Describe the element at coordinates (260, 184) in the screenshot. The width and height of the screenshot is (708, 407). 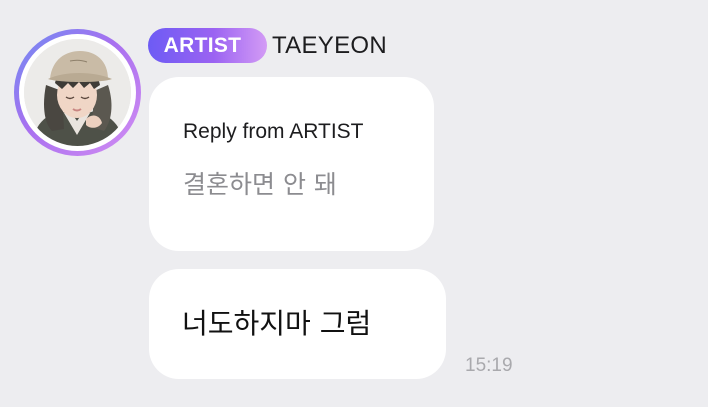
I see `quoted-message: 결혼하면 안 돼` at that location.